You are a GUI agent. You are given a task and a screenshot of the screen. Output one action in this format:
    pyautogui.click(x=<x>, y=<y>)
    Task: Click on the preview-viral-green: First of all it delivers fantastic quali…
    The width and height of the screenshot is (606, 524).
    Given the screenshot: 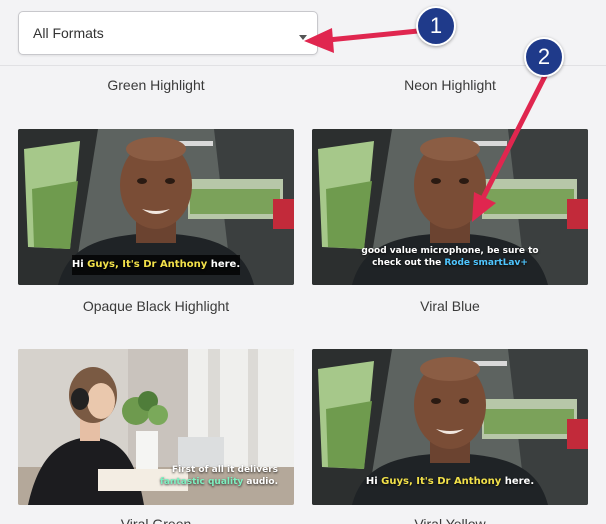 What is the action you would take?
    pyautogui.click(x=156, y=427)
    